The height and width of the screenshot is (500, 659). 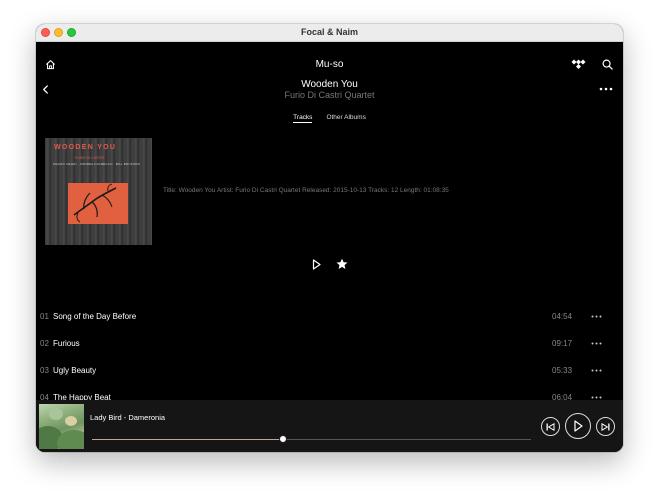 What do you see at coordinates (562, 316) in the screenshot?
I see `track-duration: 04:54` at bounding box center [562, 316].